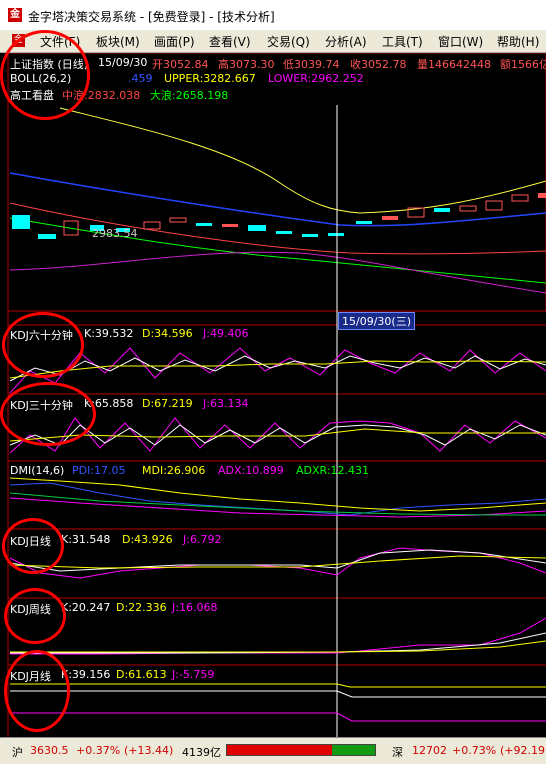 The height and width of the screenshot is (764, 546). Describe the element at coordinates (17, 752) in the screenshot. I see `sh-label: 沪` at that location.